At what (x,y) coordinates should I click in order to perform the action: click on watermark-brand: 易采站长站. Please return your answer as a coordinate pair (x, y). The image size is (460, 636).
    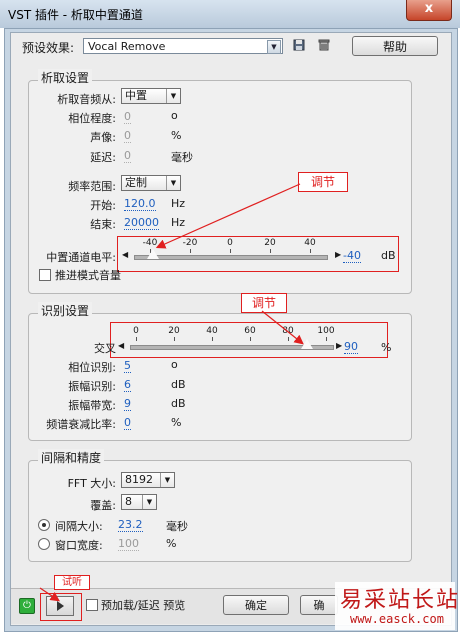
    Looking at the image, I should click on (400, 600).